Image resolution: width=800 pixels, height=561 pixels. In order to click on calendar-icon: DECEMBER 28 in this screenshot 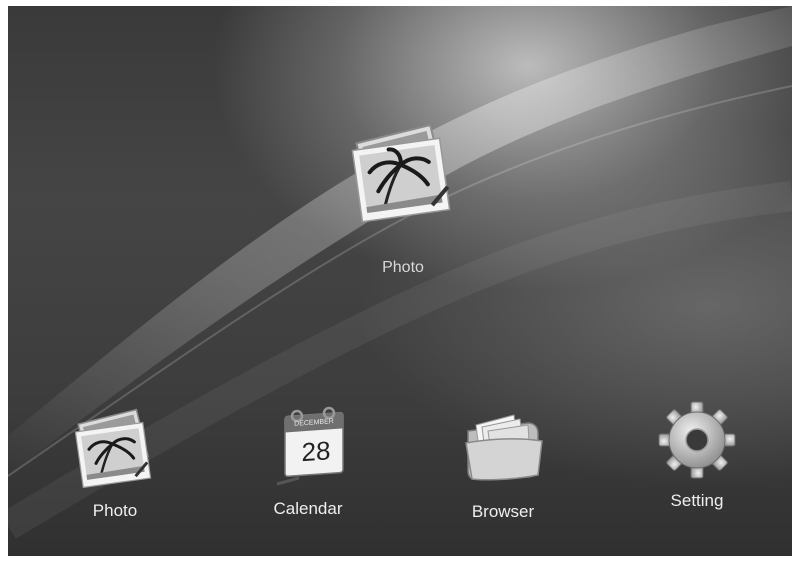, I will do `click(308, 448)`.